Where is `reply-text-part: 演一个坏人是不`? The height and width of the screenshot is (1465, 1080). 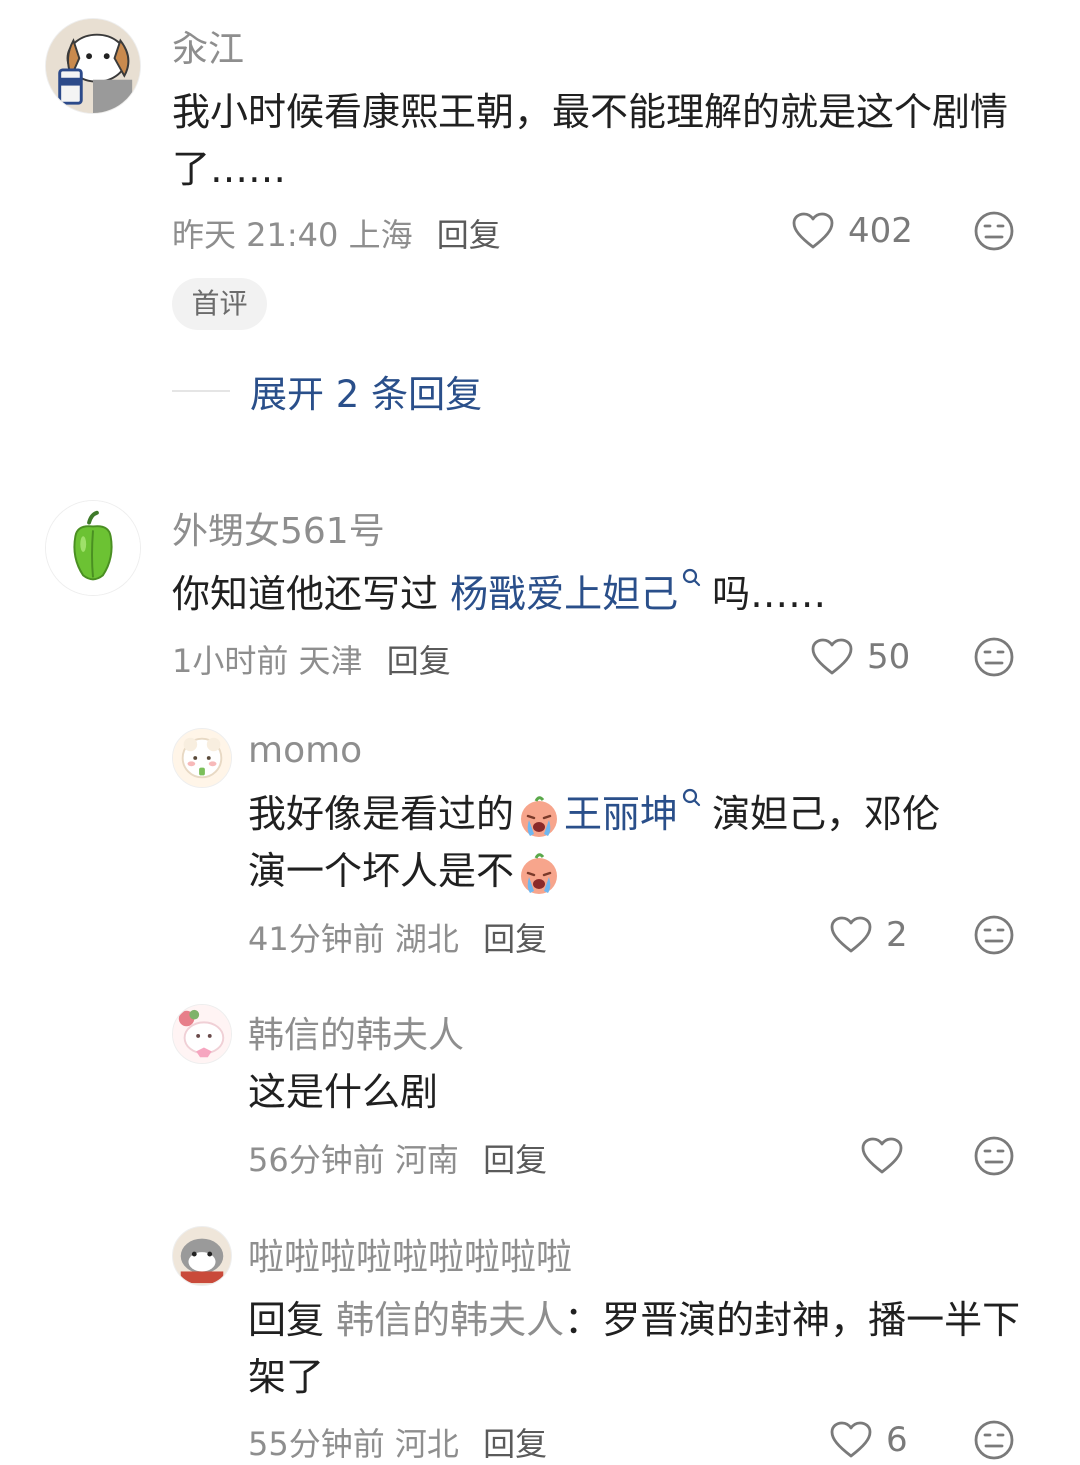
reply-text-part: 演一个坏人是不 is located at coordinates (381, 871).